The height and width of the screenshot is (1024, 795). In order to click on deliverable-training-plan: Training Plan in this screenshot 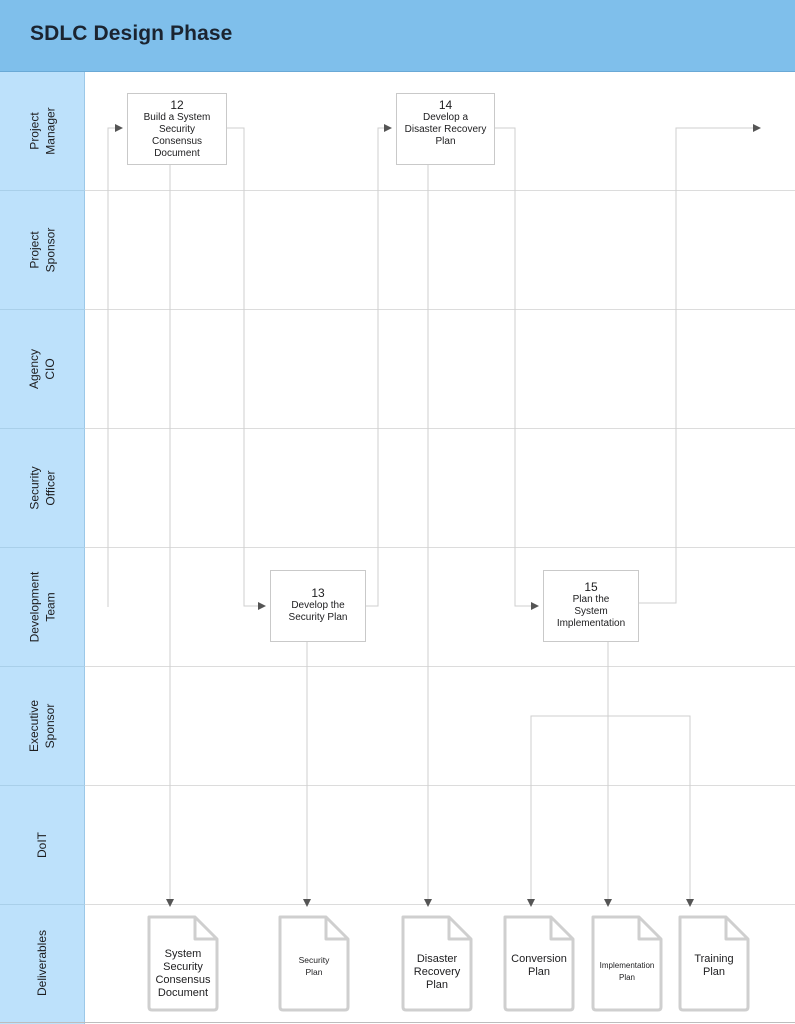, I will do `click(714, 963)`.